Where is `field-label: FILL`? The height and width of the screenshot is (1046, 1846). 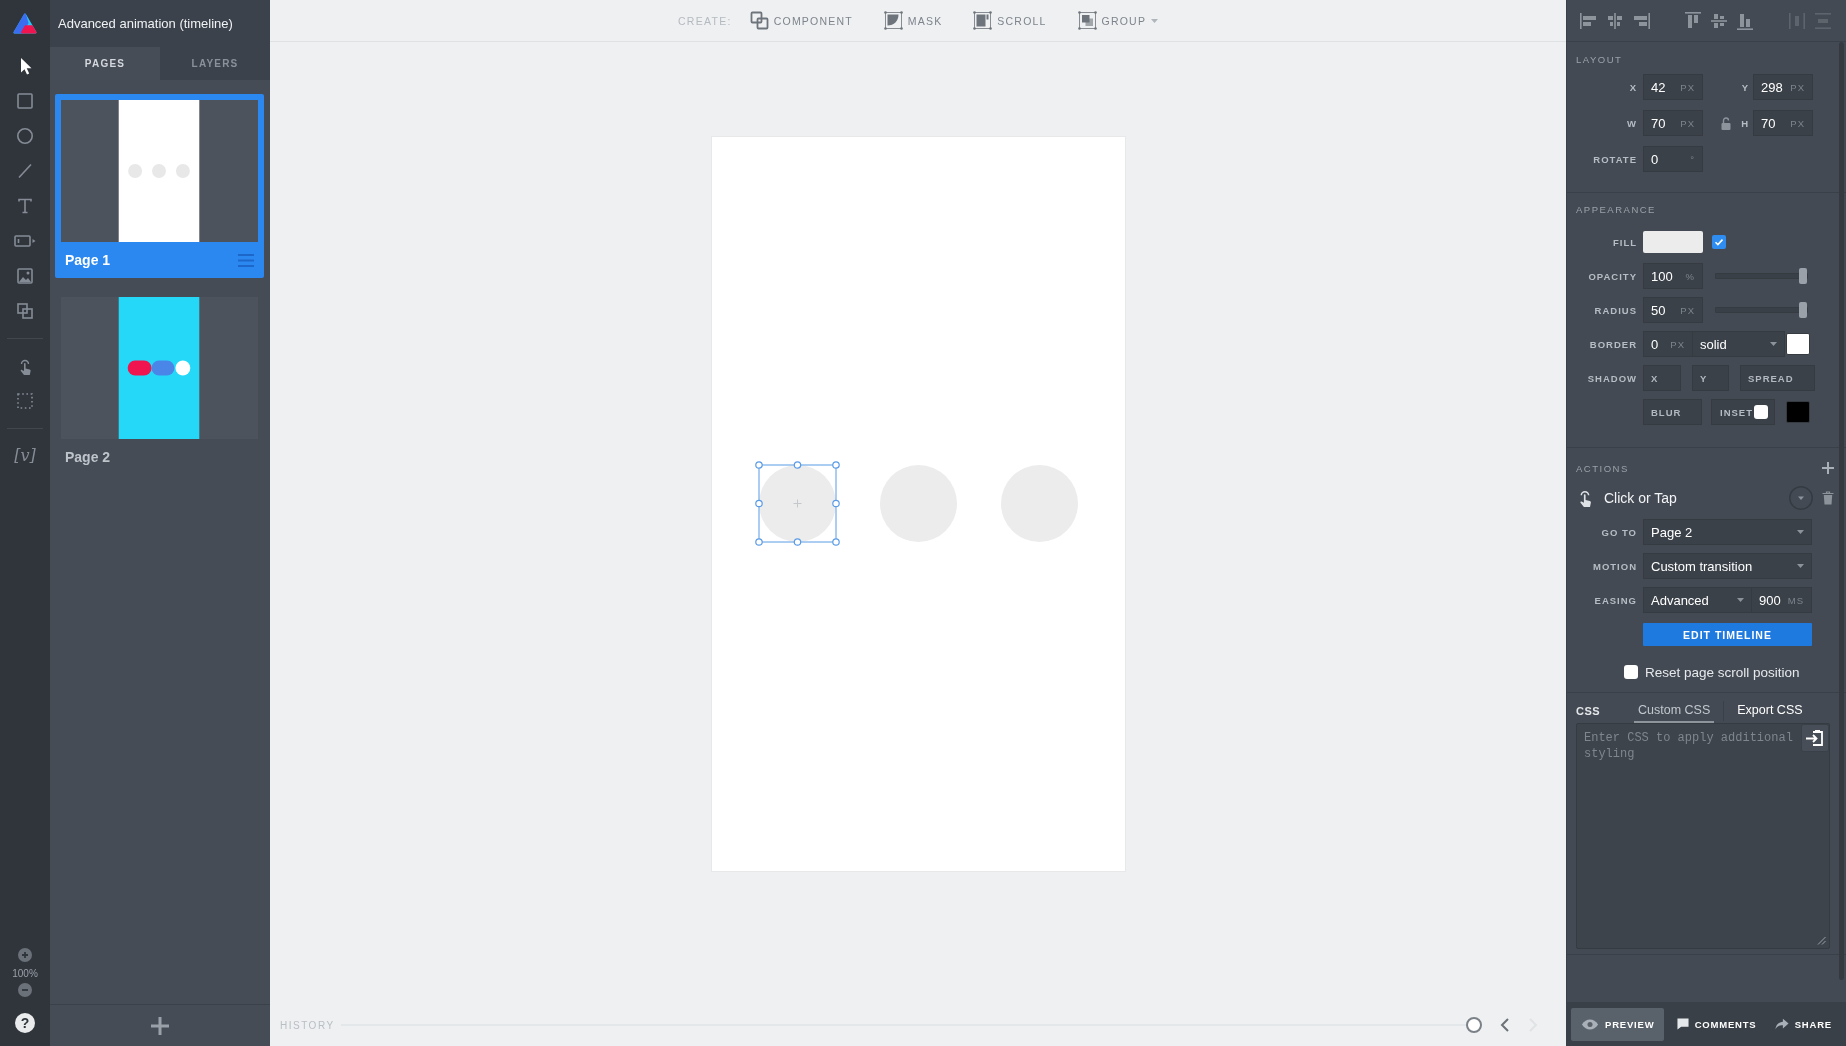 field-label: FILL is located at coordinates (1624, 242).